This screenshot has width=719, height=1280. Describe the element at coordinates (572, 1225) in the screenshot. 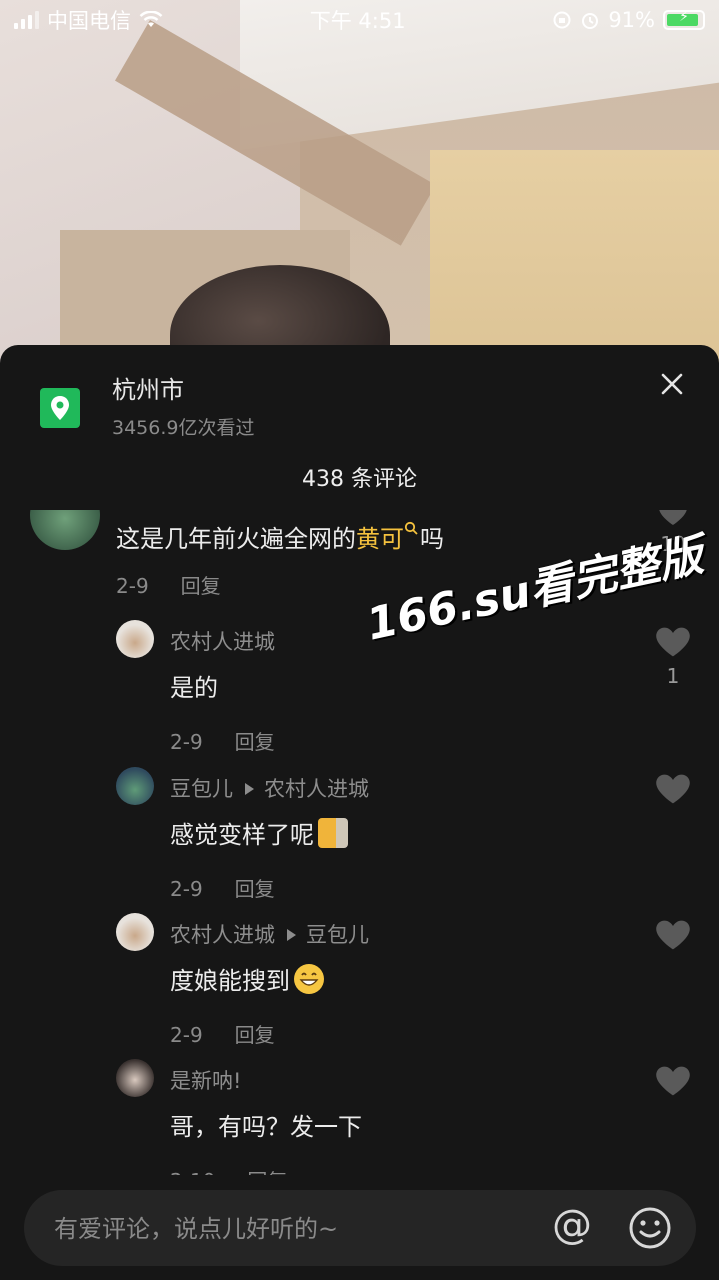

I see `mention-button: @` at that location.